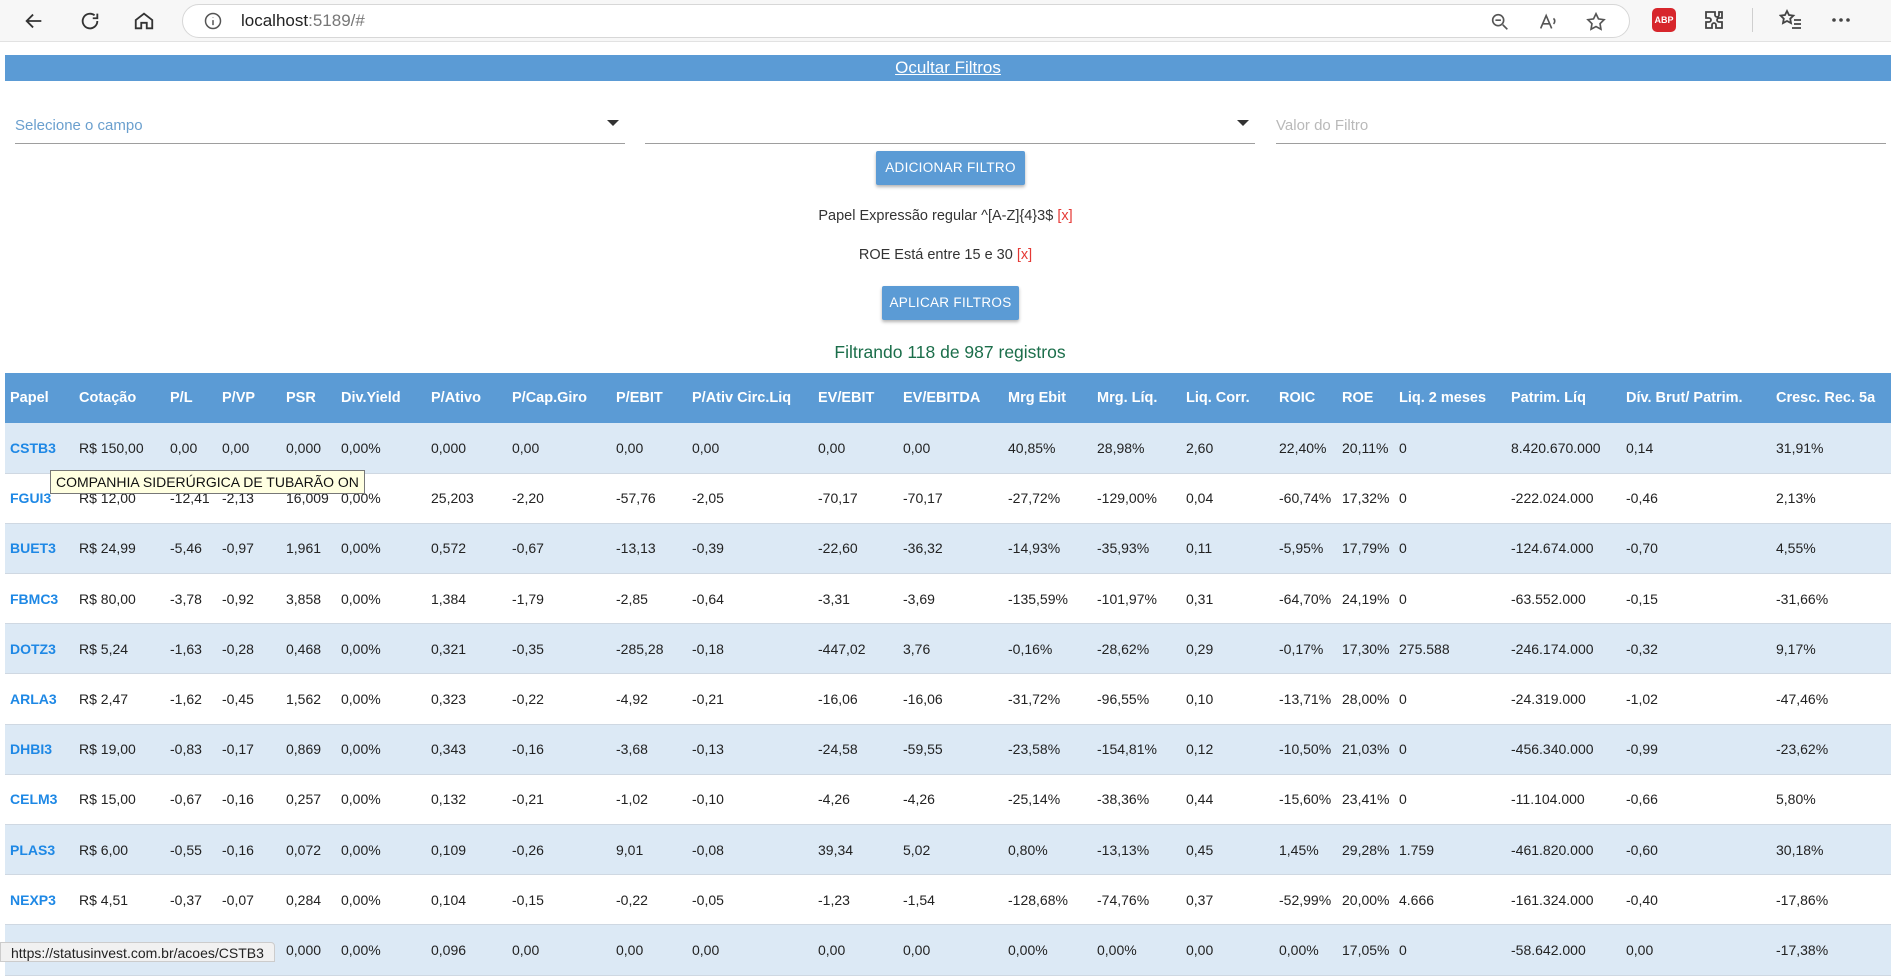 The width and height of the screenshot is (1891, 976). What do you see at coordinates (39, 900) in the screenshot?
I see `ticker-link: NEXP3` at bounding box center [39, 900].